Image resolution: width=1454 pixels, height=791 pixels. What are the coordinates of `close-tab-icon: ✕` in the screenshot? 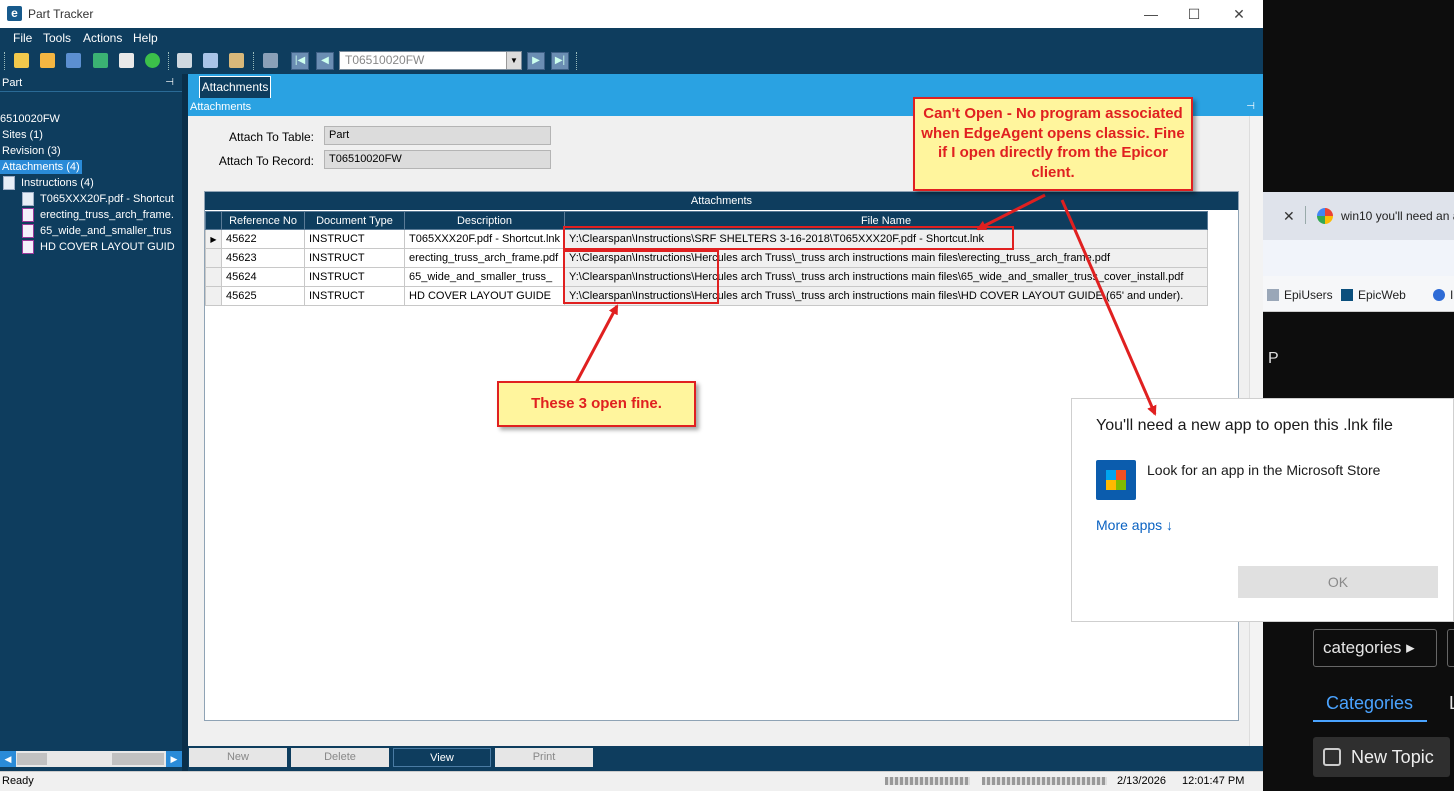 It's located at (1289, 216).